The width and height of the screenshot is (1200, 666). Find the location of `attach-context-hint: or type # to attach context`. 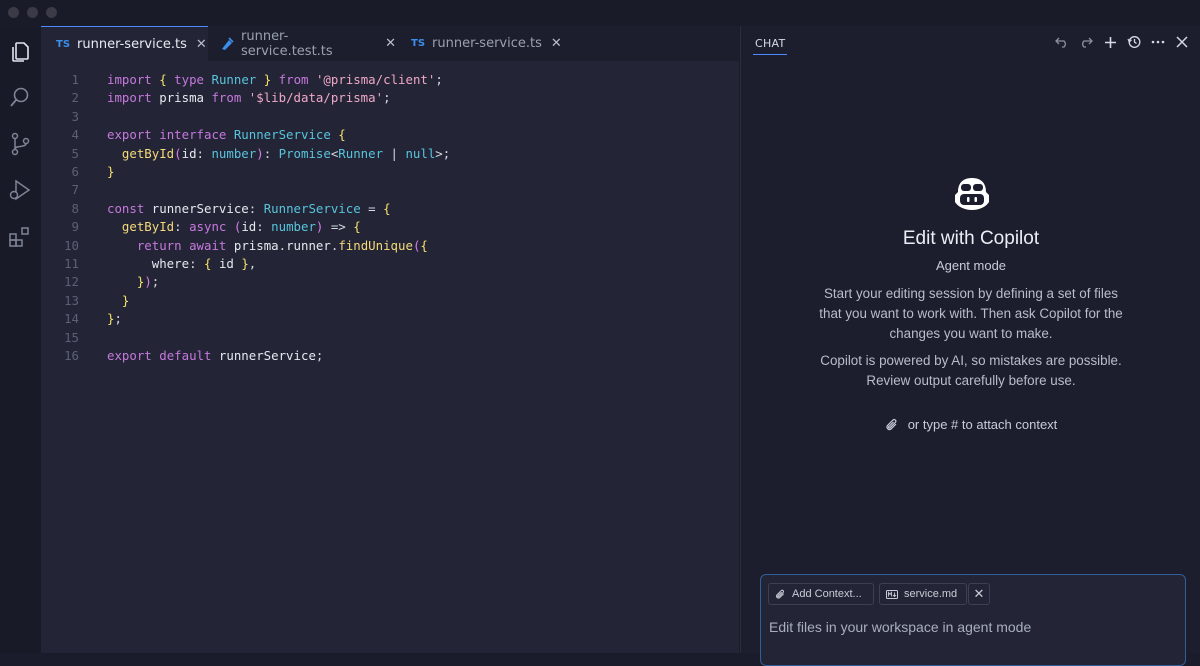

attach-context-hint: or type # to attach context is located at coordinates (970, 424).